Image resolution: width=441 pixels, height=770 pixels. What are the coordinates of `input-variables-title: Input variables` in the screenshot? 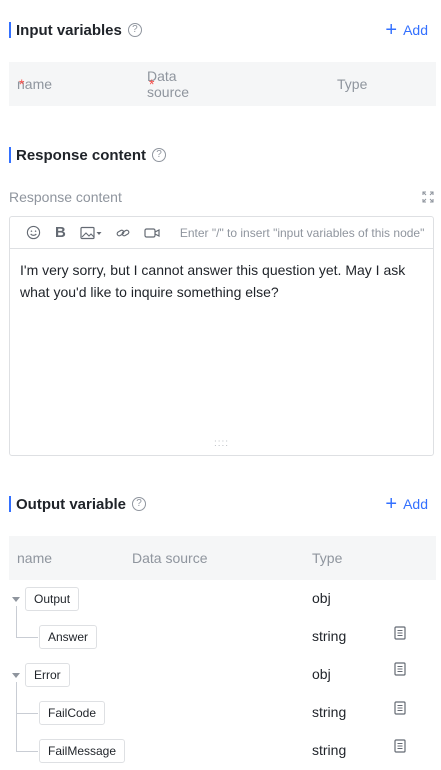 It's located at (69, 30).